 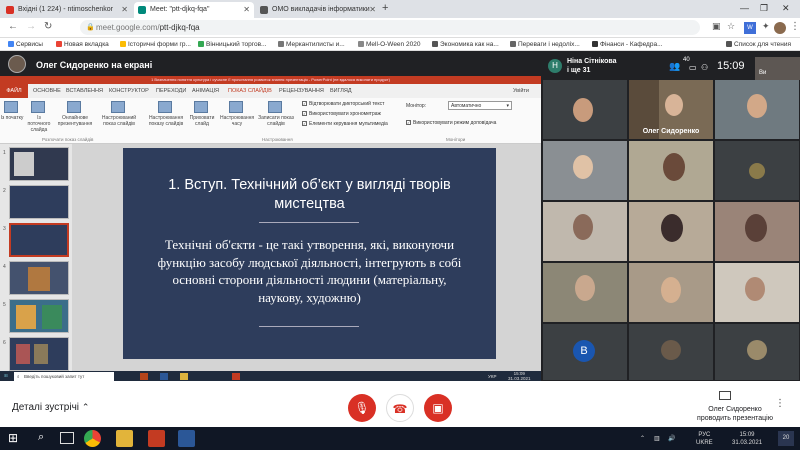 What do you see at coordinates (362, 408) in the screenshot?
I see `mic-off-button: 🎙` at bounding box center [362, 408].